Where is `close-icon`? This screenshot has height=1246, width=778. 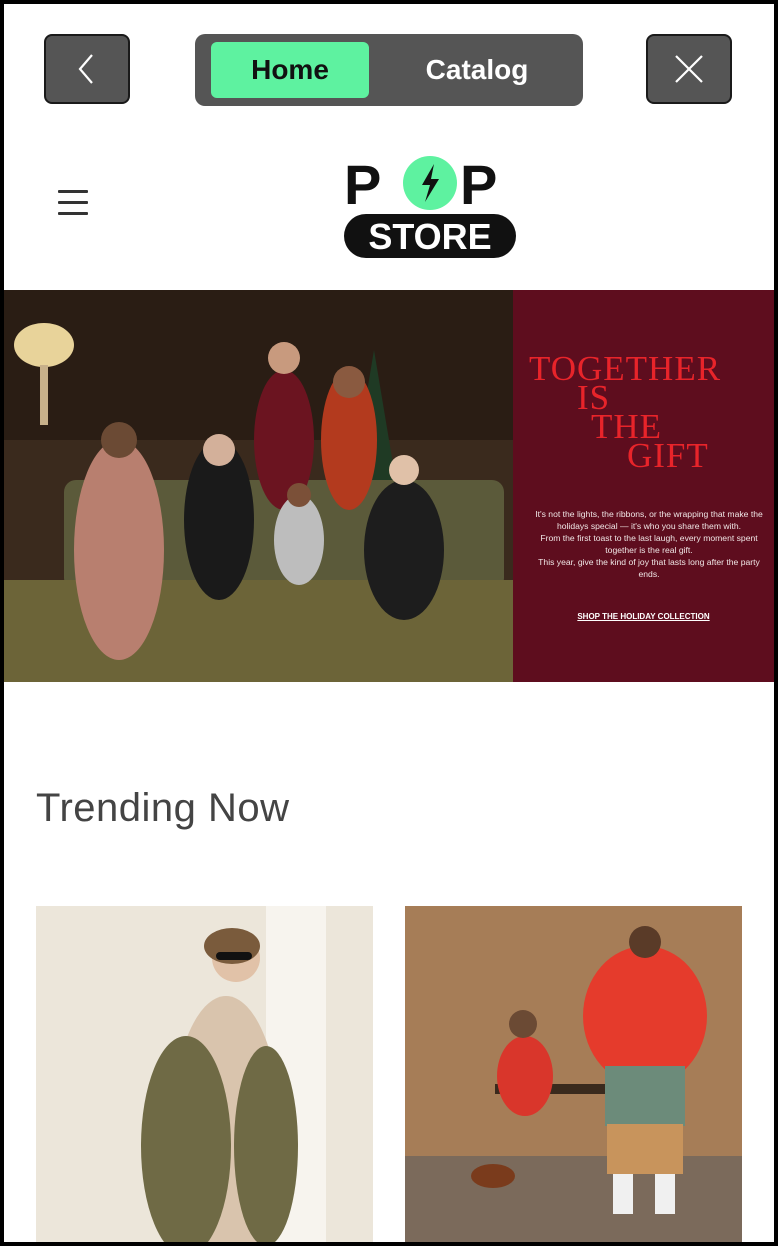
close-icon is located at coordinates (689, 69).